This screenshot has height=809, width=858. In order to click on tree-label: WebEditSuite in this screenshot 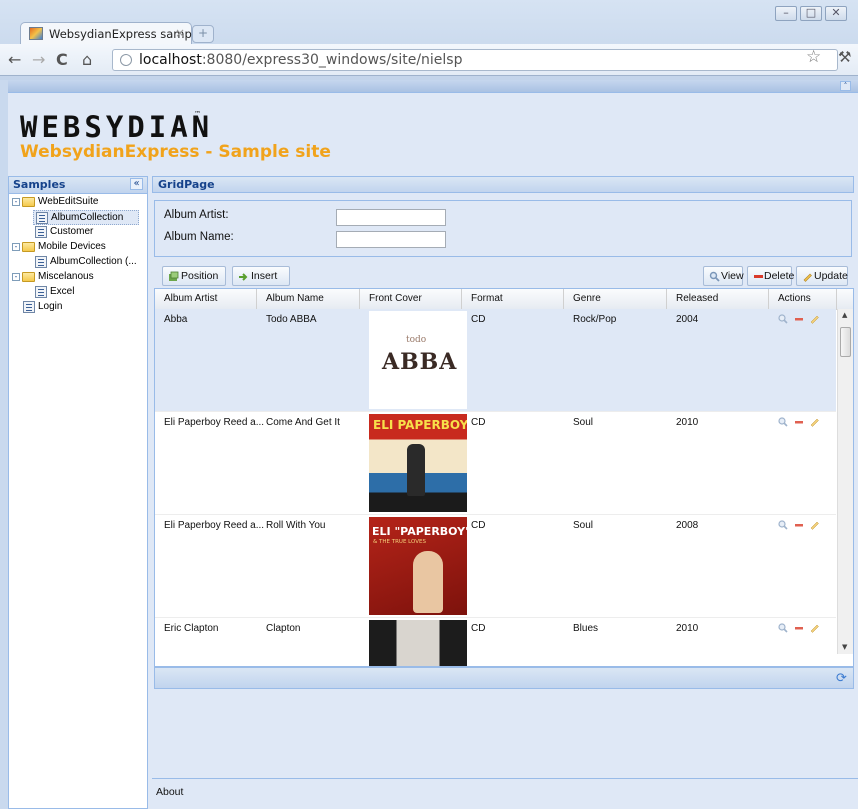, I will do `click(68, 201)`.